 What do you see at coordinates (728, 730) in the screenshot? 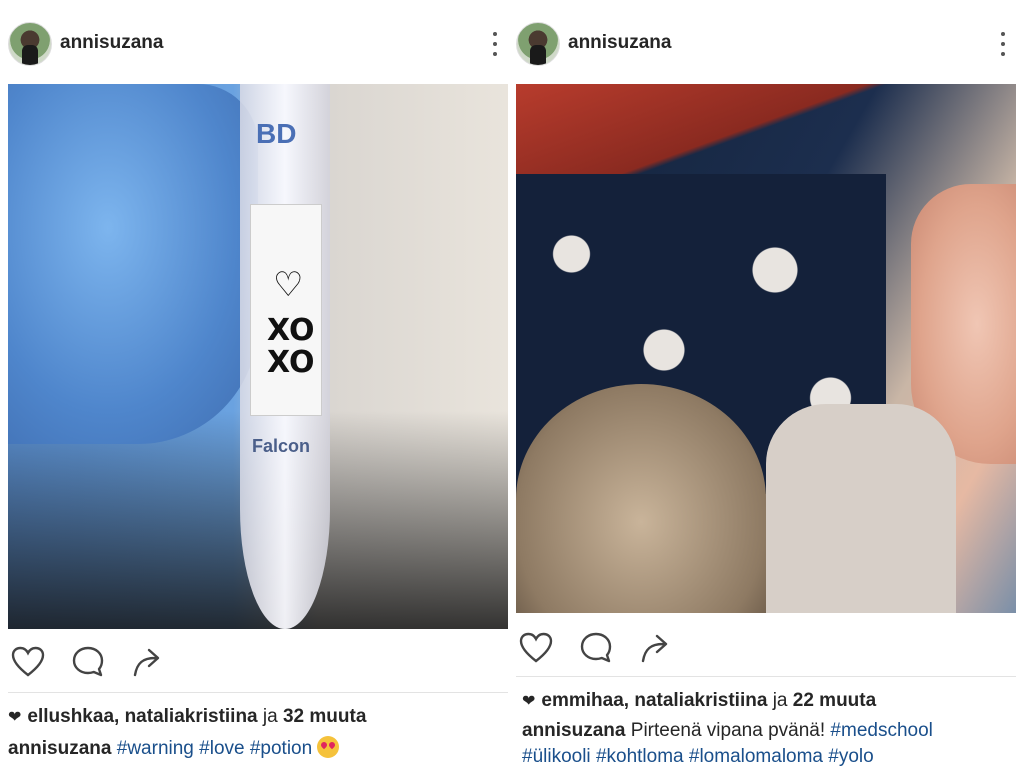
I see `caption-text: Pirteenä vipana pvänä!` at bounding box center [728, 730].